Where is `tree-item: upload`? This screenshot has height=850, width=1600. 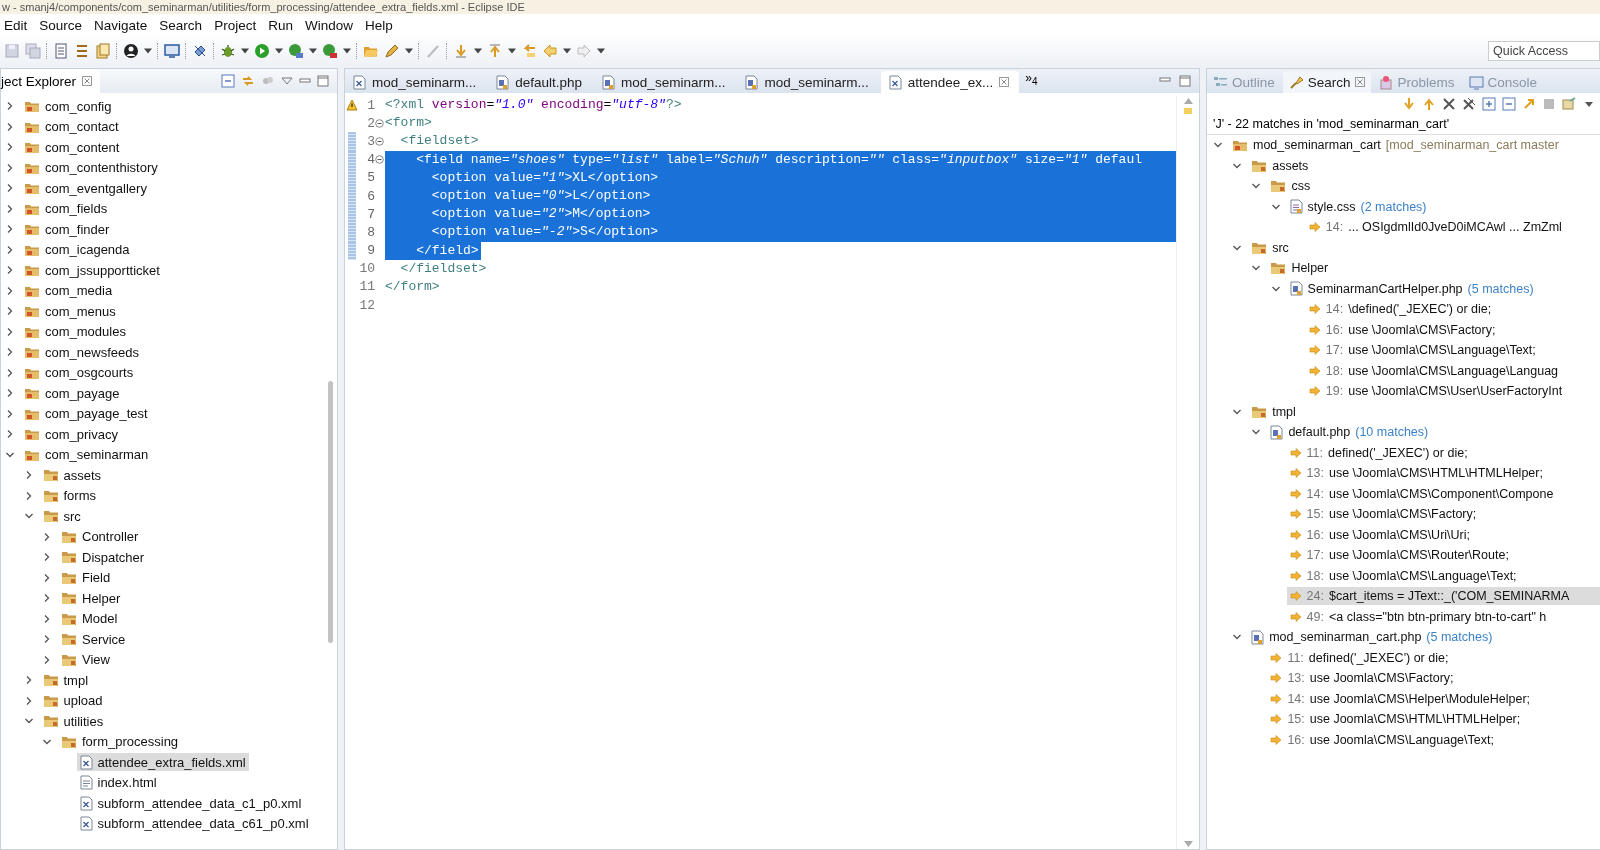
tree-item: upload is located at coordinates (72, 700).